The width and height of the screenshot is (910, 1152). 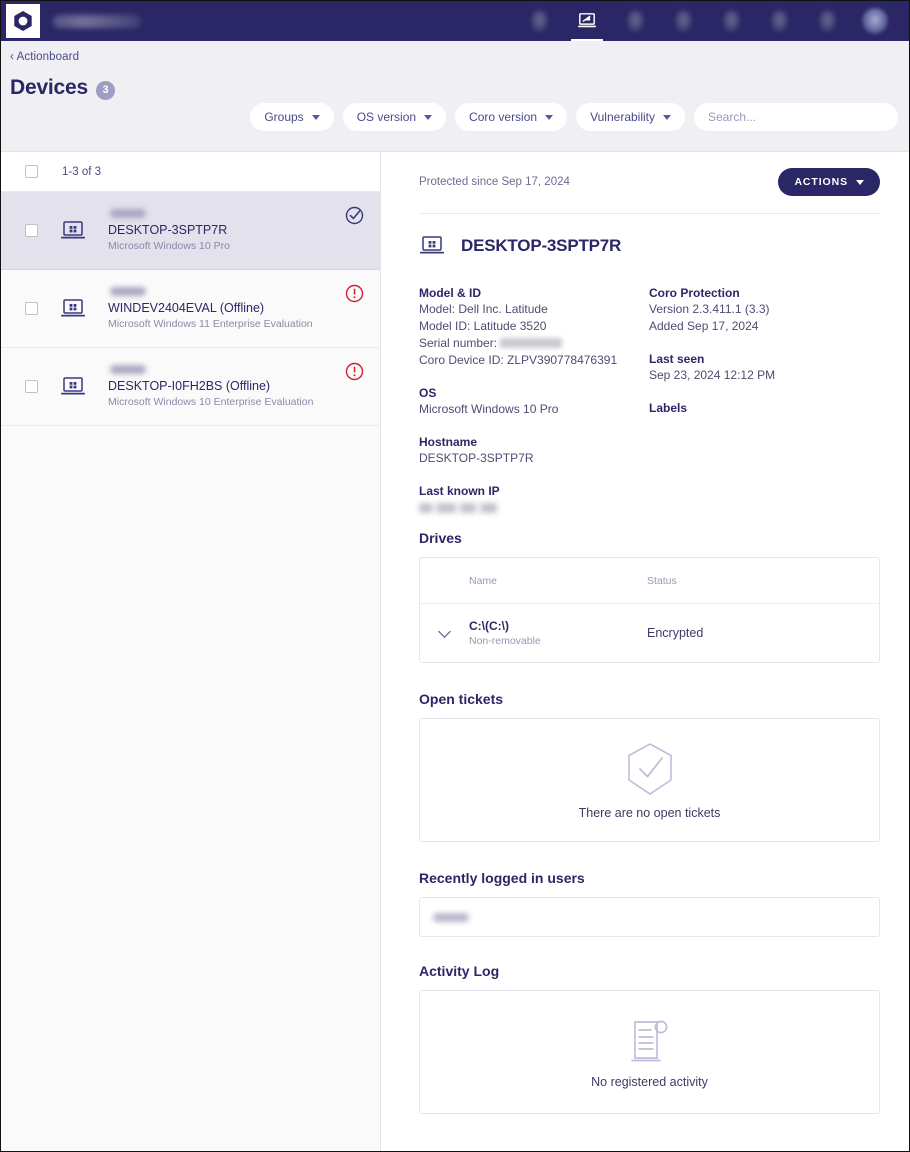 I want to click on coro-protection-version: Version 2.3.411.1 (3.3), so click(x=709, y=309).